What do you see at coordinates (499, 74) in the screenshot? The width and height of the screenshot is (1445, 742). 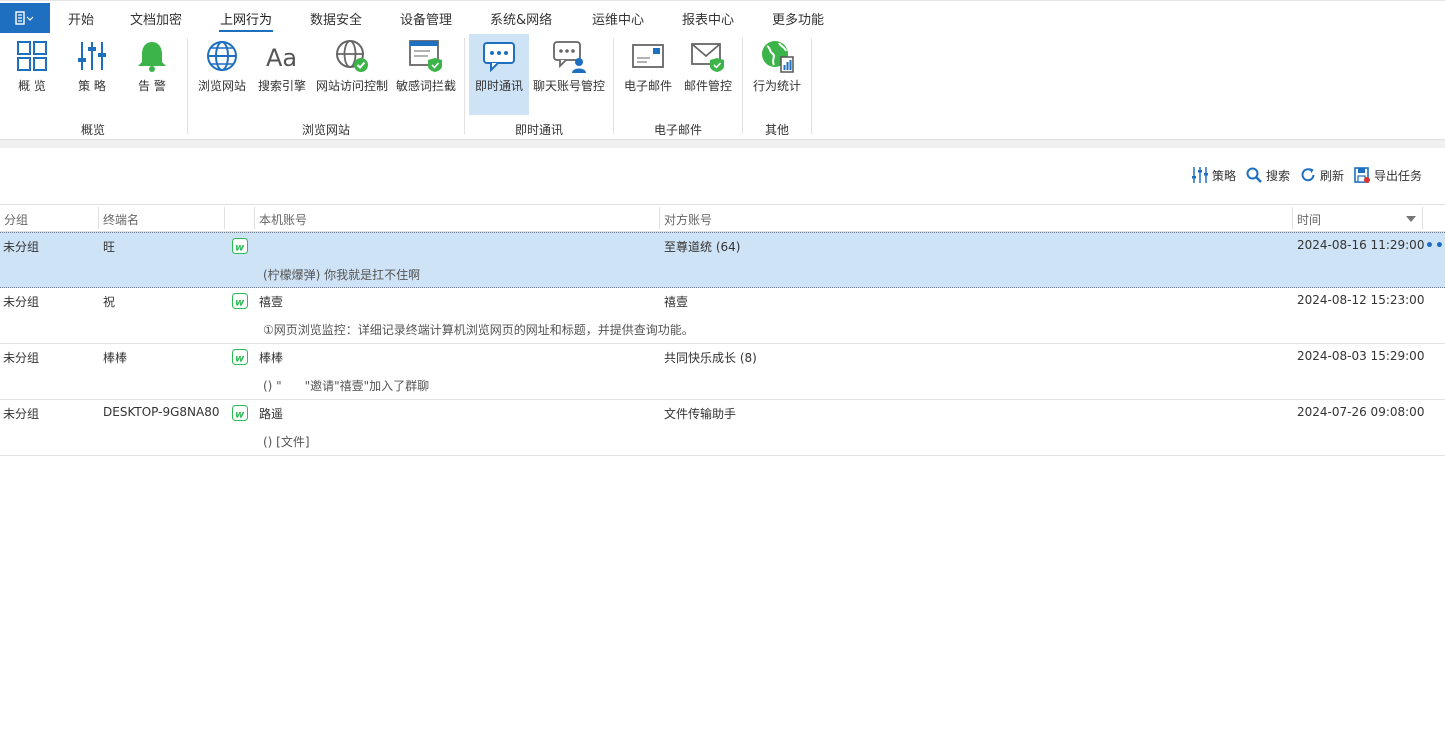 I see `instant-messaging-button: 即时通讯` at bounding box center [499, 74].